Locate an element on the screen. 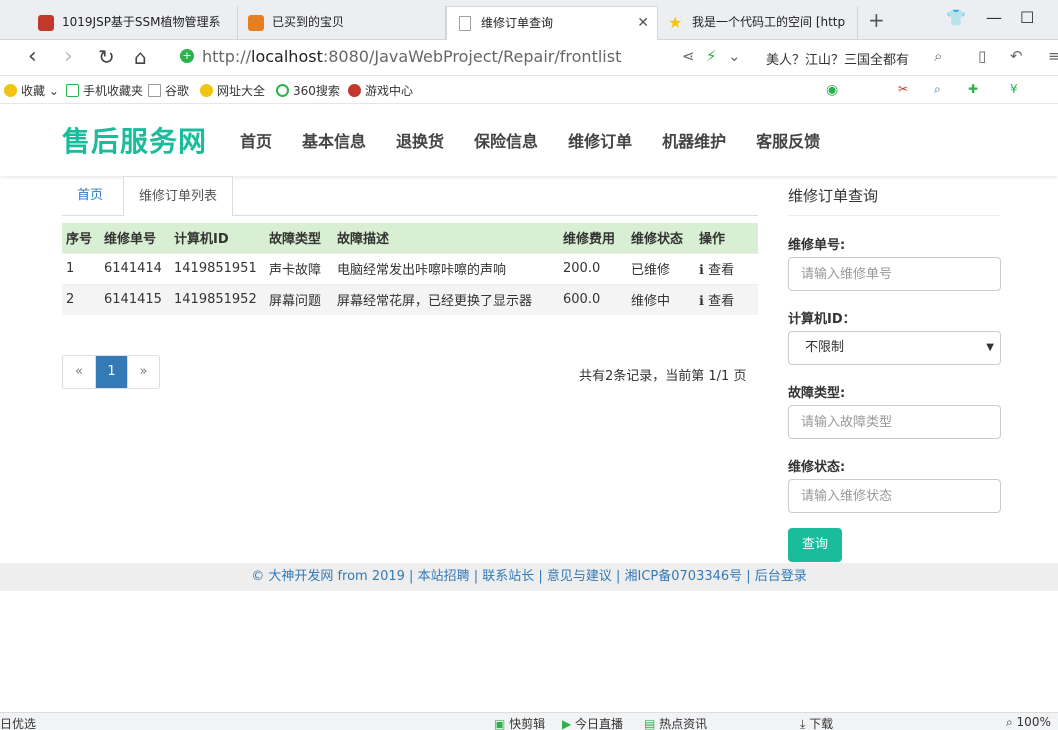 Image resolution: width=1058 pixels, height=730 pixels. bookmark-360: 360搜索 is located at coordinates (308, 90).